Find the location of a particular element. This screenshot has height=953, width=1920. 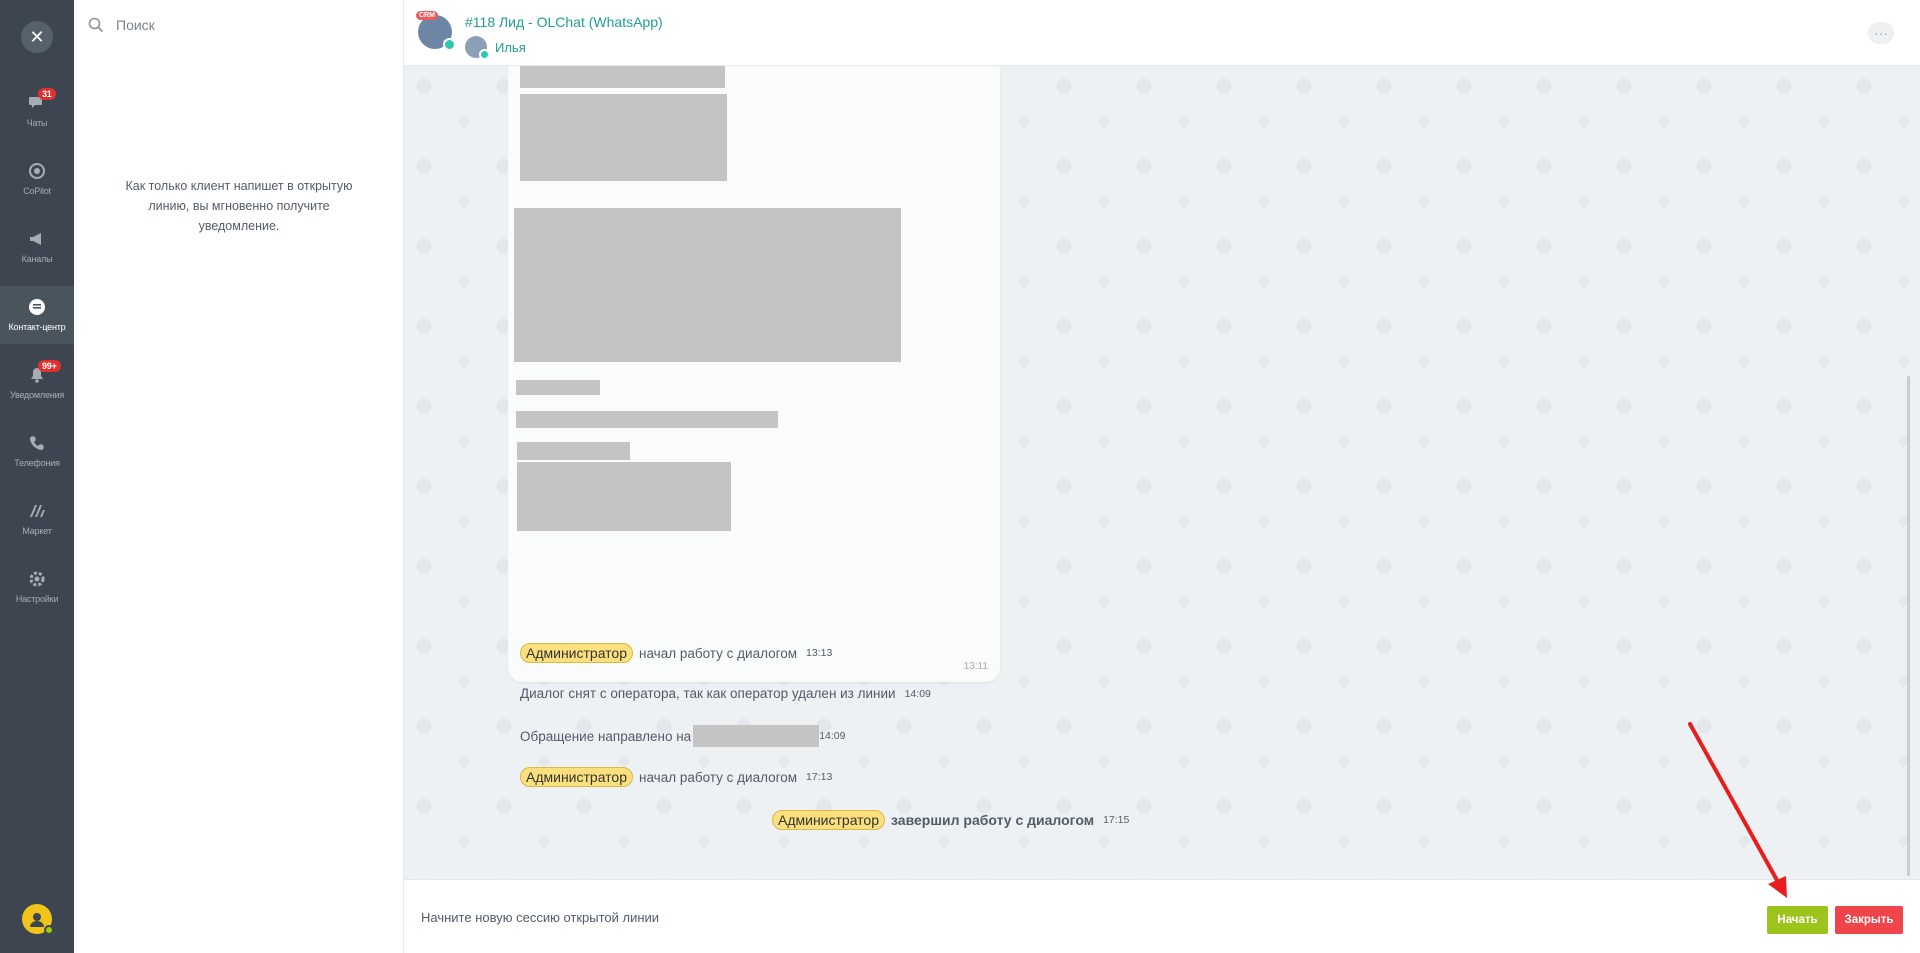

rail-item-settings: Настройки is located at coordinates (37, 587).